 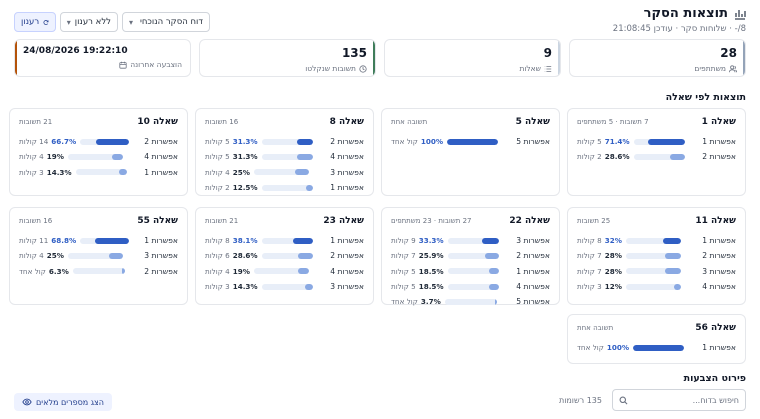 I want to click on option-row: אפשרות 3 33.3% 9 קולות, so click(x=470, y=240).